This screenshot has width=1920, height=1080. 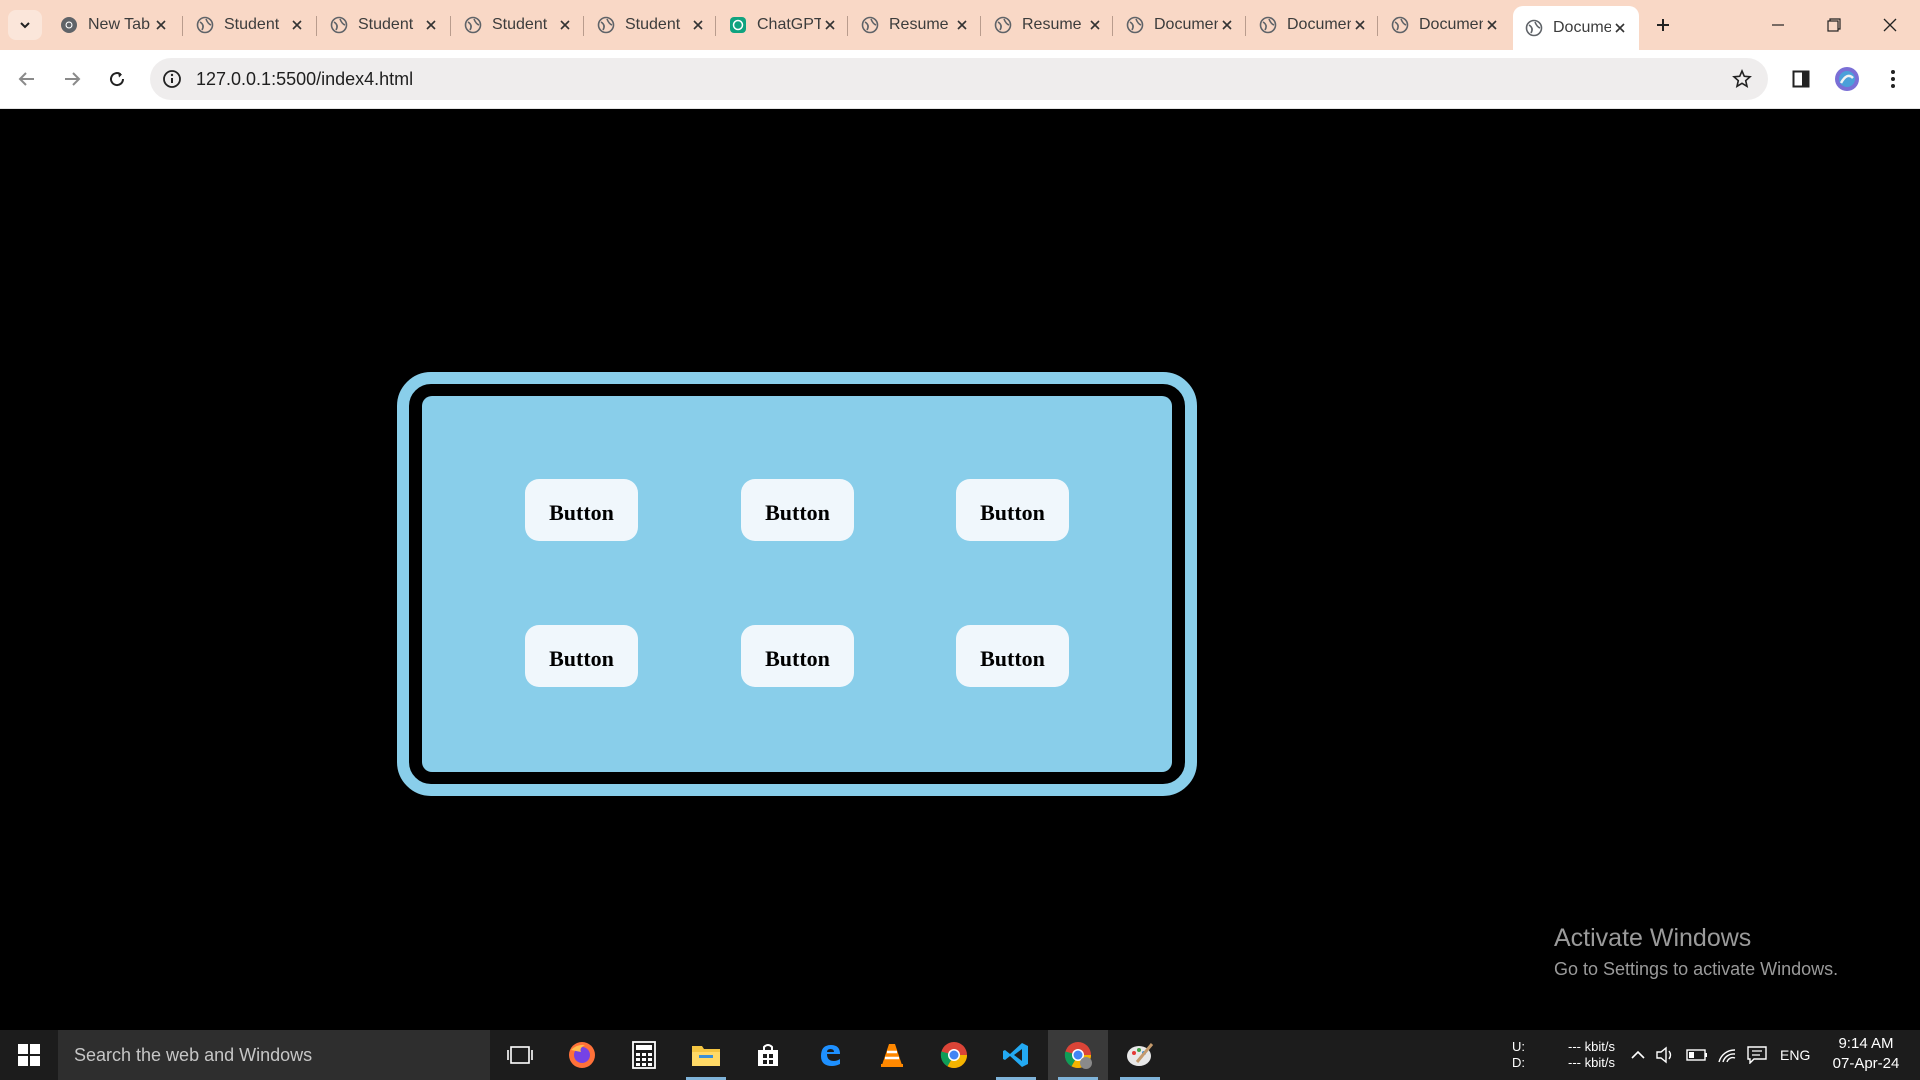 I want to click on taskbar-store, so click(x=768, y=1055).